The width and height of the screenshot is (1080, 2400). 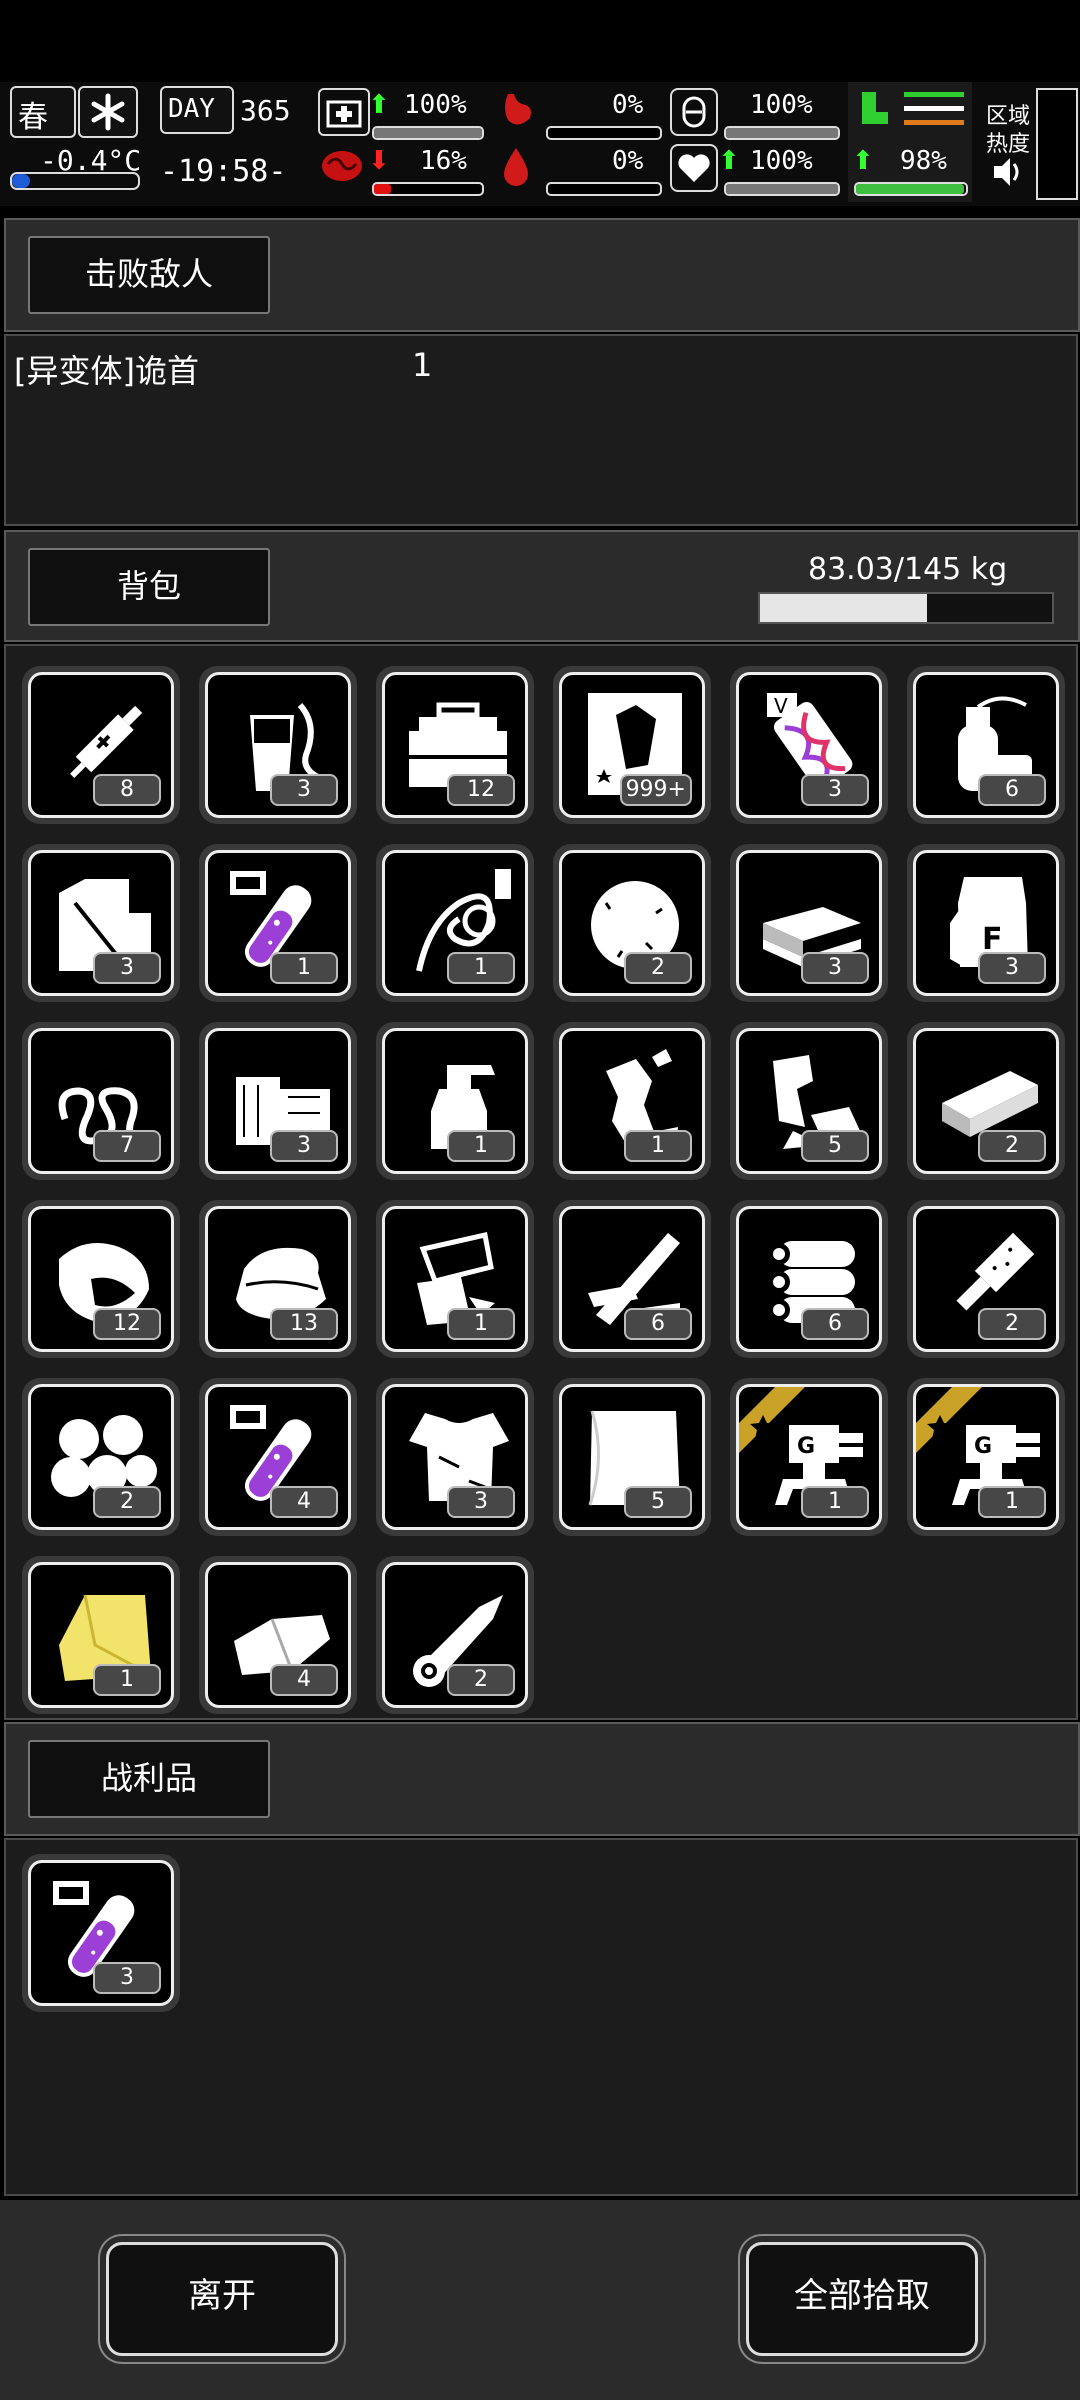 I want to click on hunger-bar, so click(x=604, y=133).